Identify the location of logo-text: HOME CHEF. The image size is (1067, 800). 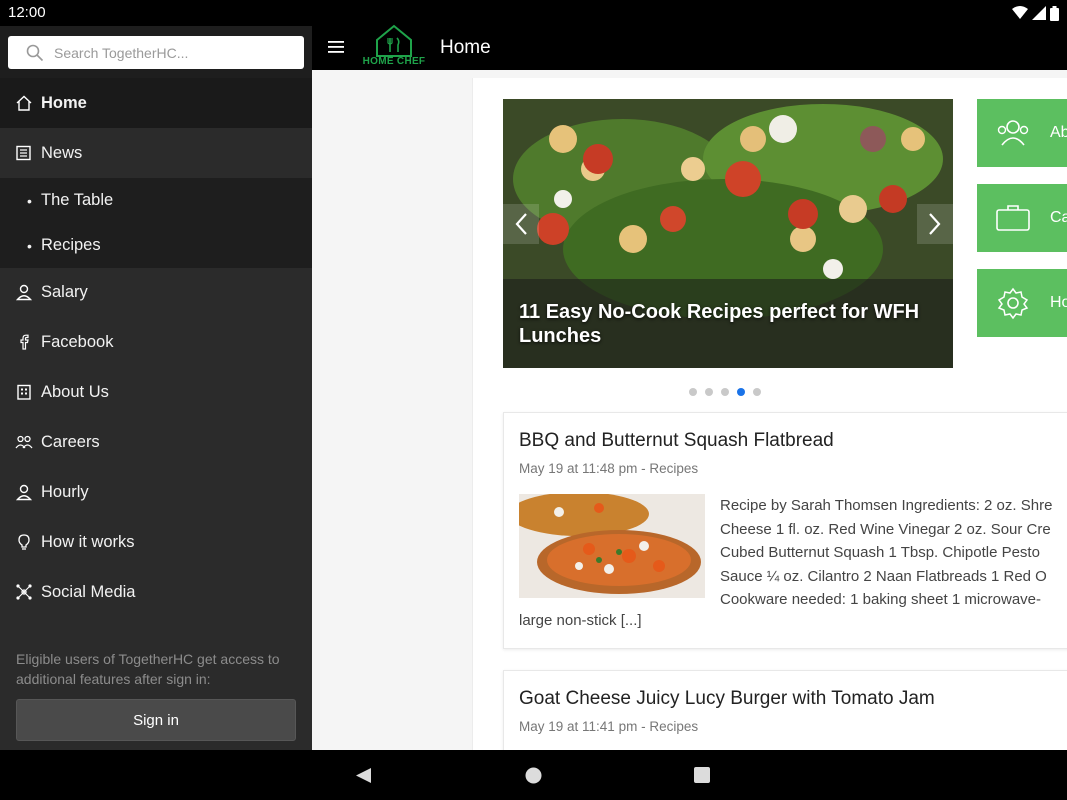
(394, 61).